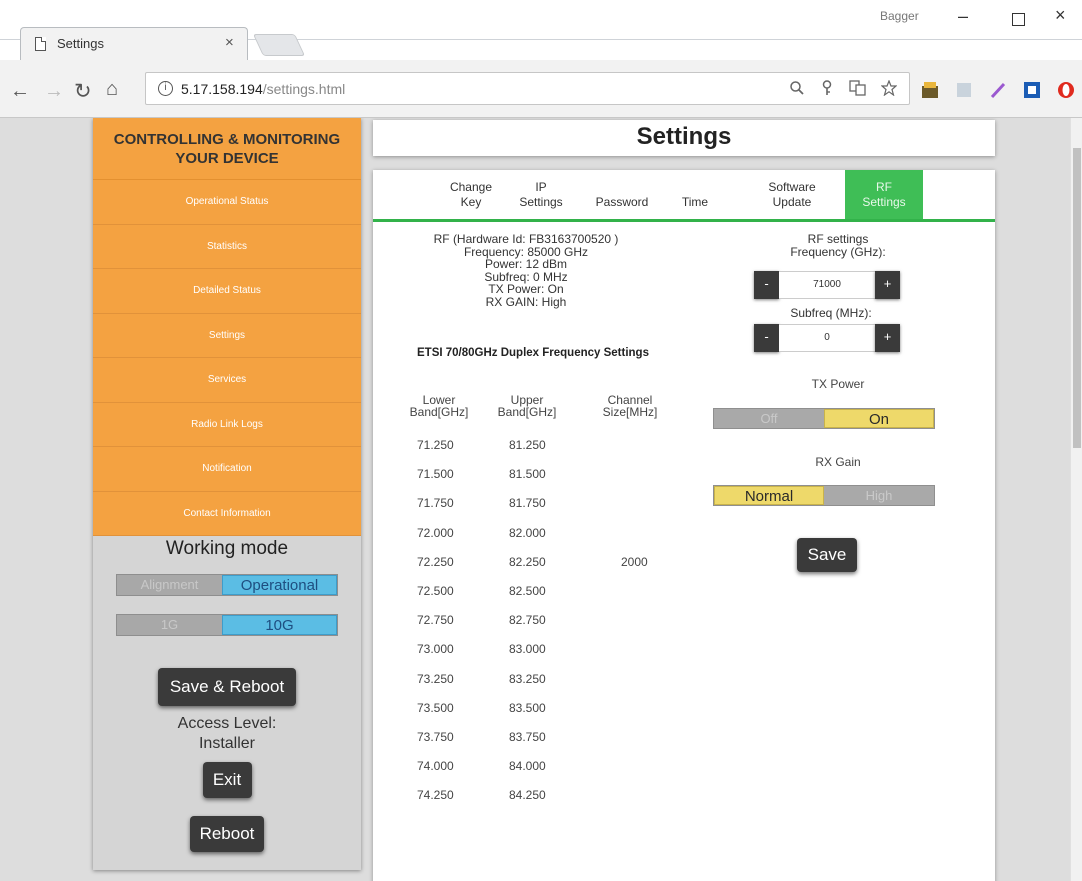 This screenshot has width=1082, height=881. I want to click on upper-band-value: 83.750, so click(527, 737).